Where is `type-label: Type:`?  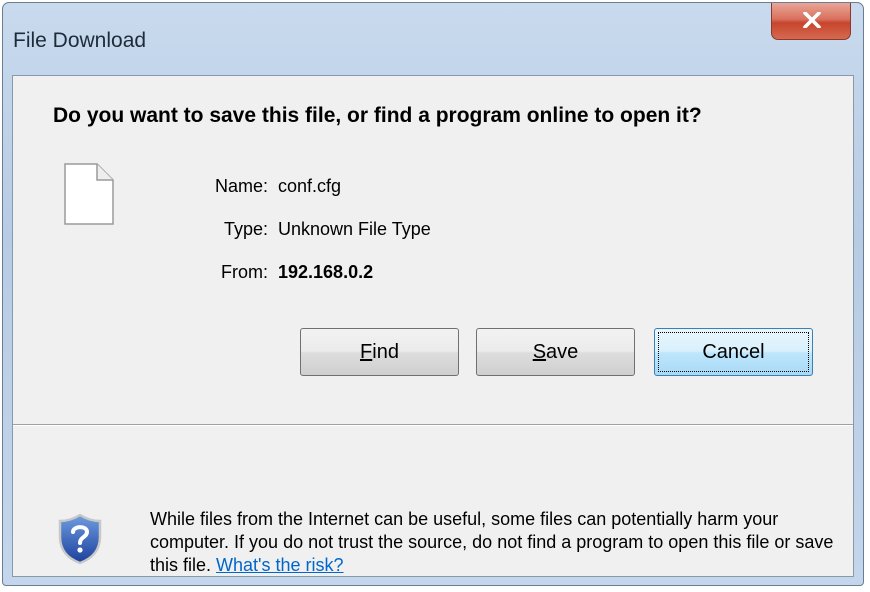
type-label: Type: is located at coordinates (245, 229).